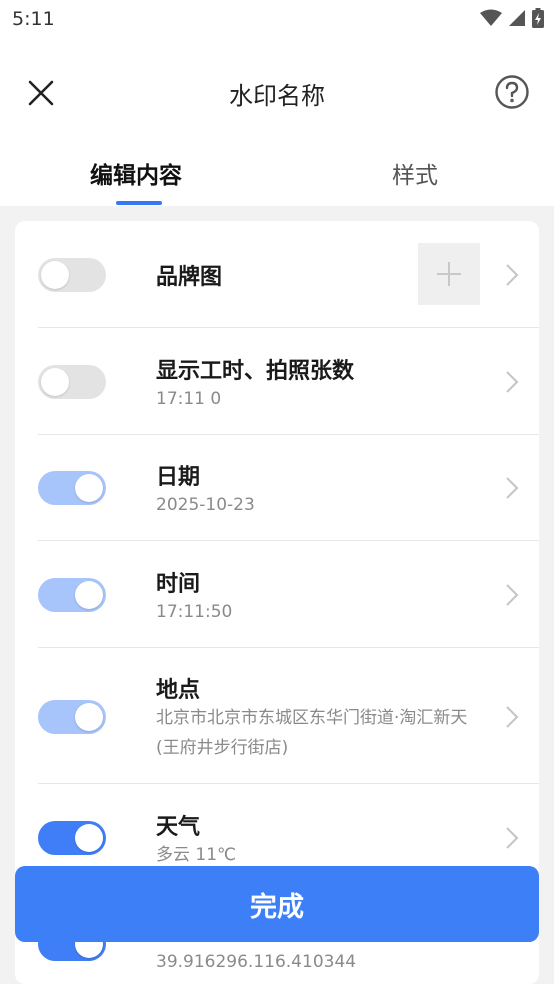  Describe the element at coordinates (517, 18) in the screenshot. I see `signal-icon` at that location.